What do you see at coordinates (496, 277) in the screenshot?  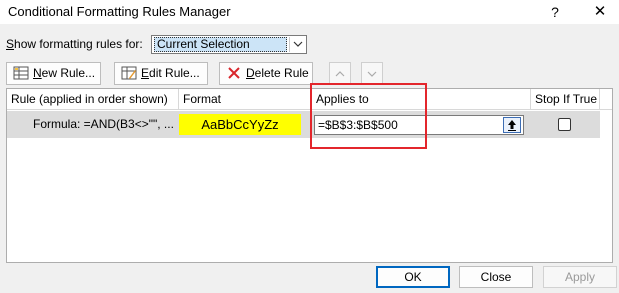 I see `close-button: Close` at bounding box center [496, 277].